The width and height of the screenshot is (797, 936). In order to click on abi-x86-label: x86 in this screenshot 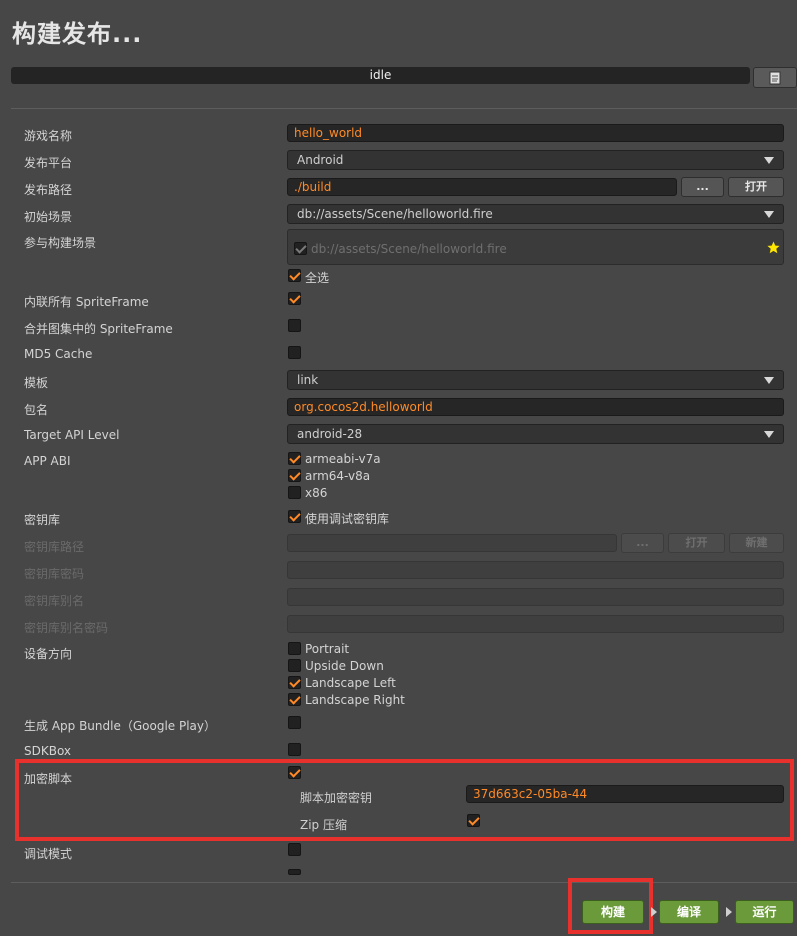, I will do `click(316, 493)`.